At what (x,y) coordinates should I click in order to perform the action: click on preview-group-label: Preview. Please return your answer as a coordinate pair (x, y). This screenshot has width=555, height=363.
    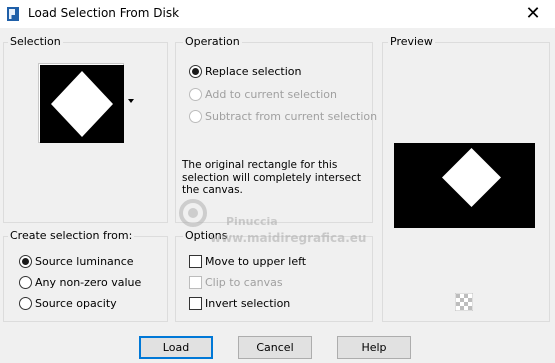
    Looking at the image, I should click on (411, 41).